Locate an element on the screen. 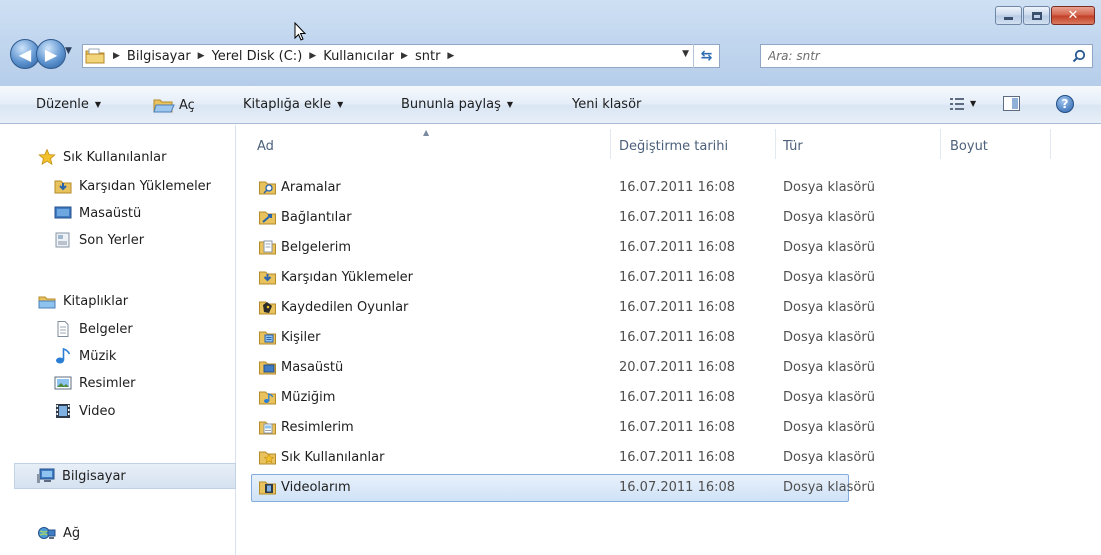 The width and height of the screenshot is (1101, 555). nav-item-label: Ağ is located at coordinates (72, 533).